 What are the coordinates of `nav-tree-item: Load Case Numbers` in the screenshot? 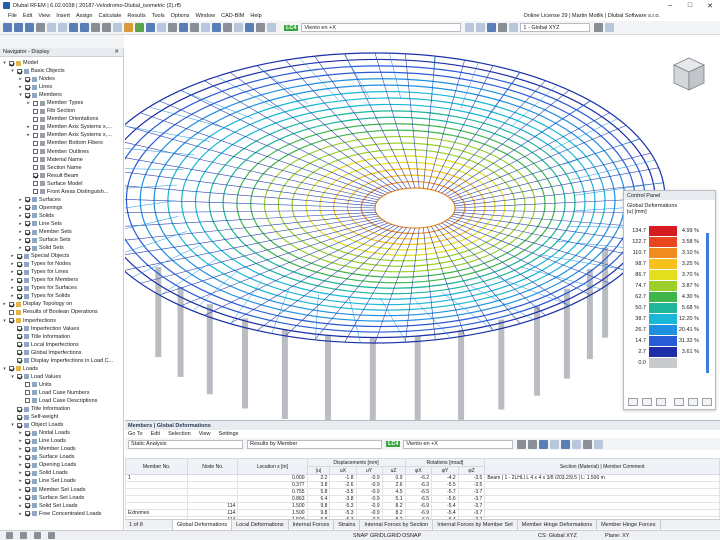 It's located at (61, 393).